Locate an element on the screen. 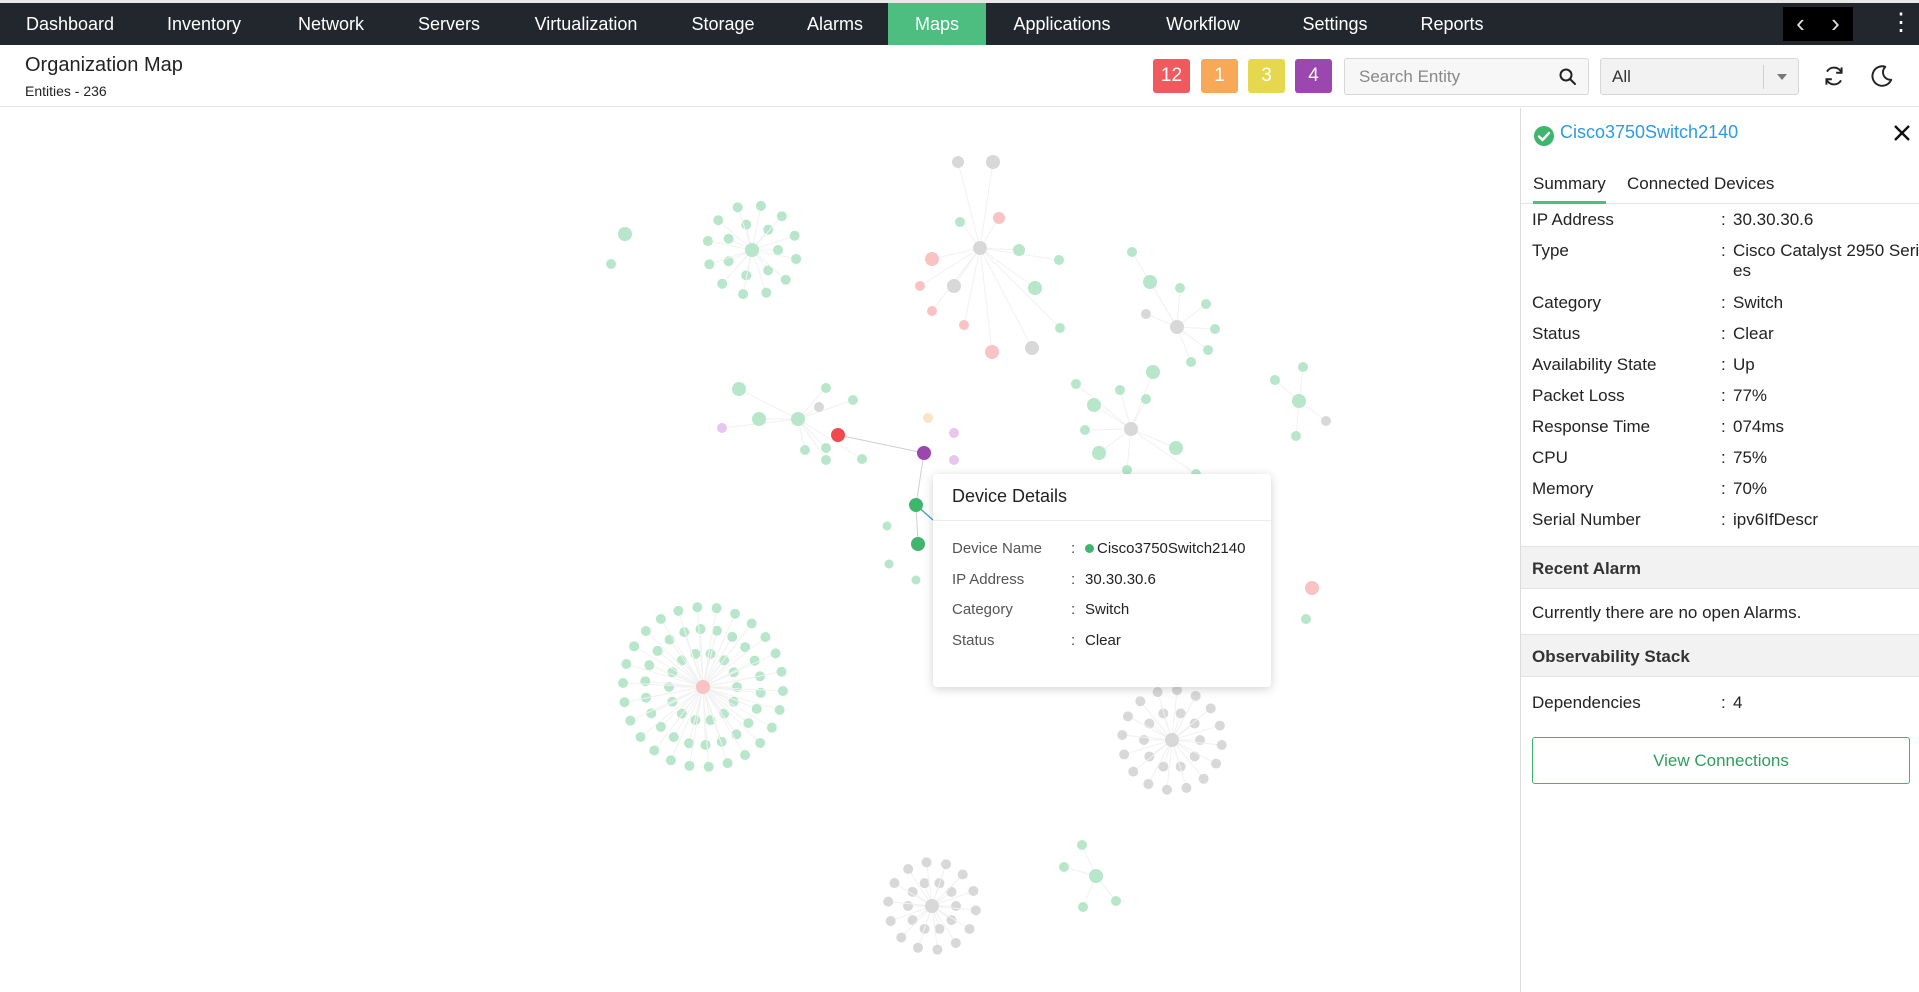 The height and width of the screenshot is (992, 1919). refresh-icon is located at coordinates (1834, 76).